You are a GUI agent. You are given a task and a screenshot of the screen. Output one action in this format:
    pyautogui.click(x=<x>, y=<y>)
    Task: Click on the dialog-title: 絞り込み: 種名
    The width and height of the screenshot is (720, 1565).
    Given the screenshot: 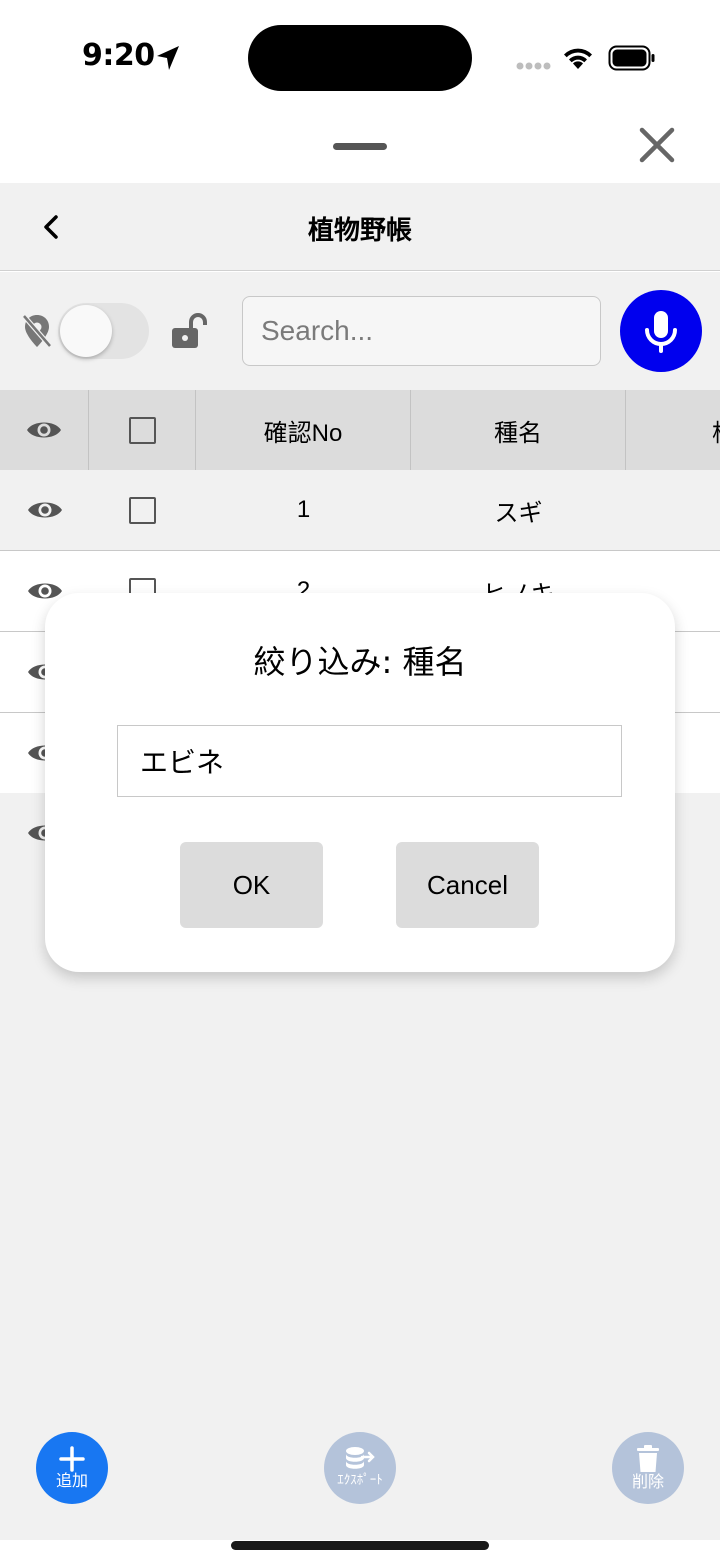 What is the action you would take?
    pyautogui.click(x=360, y=662)
    